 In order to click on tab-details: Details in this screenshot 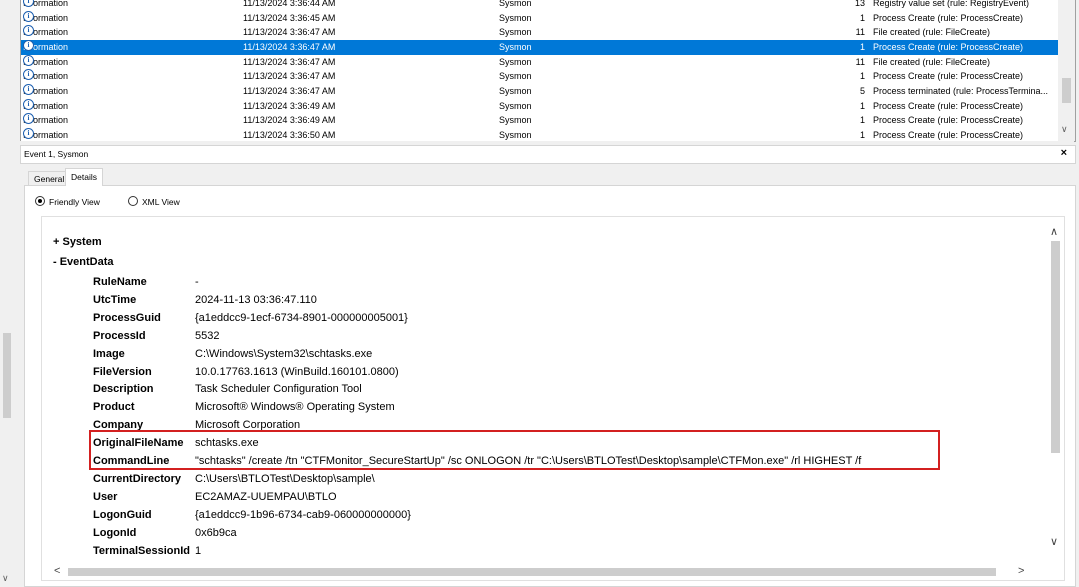, I will do `click(84, 177)`.